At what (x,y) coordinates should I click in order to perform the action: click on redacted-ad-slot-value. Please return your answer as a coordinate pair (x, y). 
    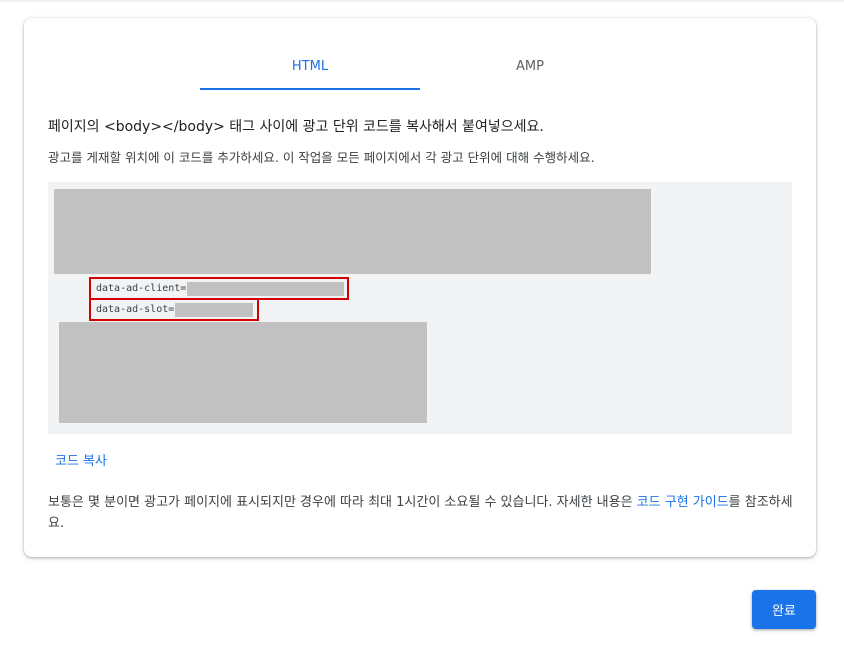
    Looking at the image, I should click on (214, 309).